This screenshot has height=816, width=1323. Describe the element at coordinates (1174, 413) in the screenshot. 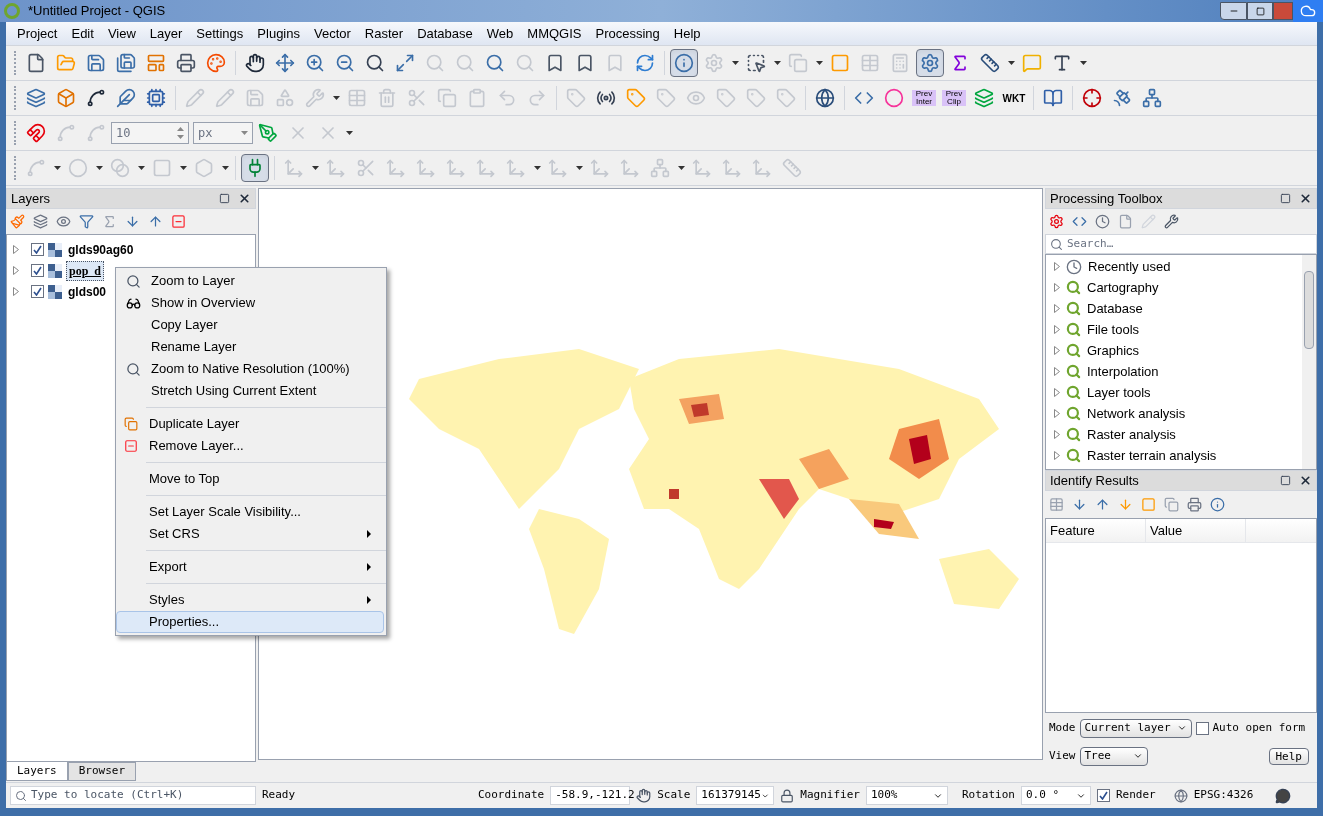

I see `algorithm-group: Network analysis` at that location.